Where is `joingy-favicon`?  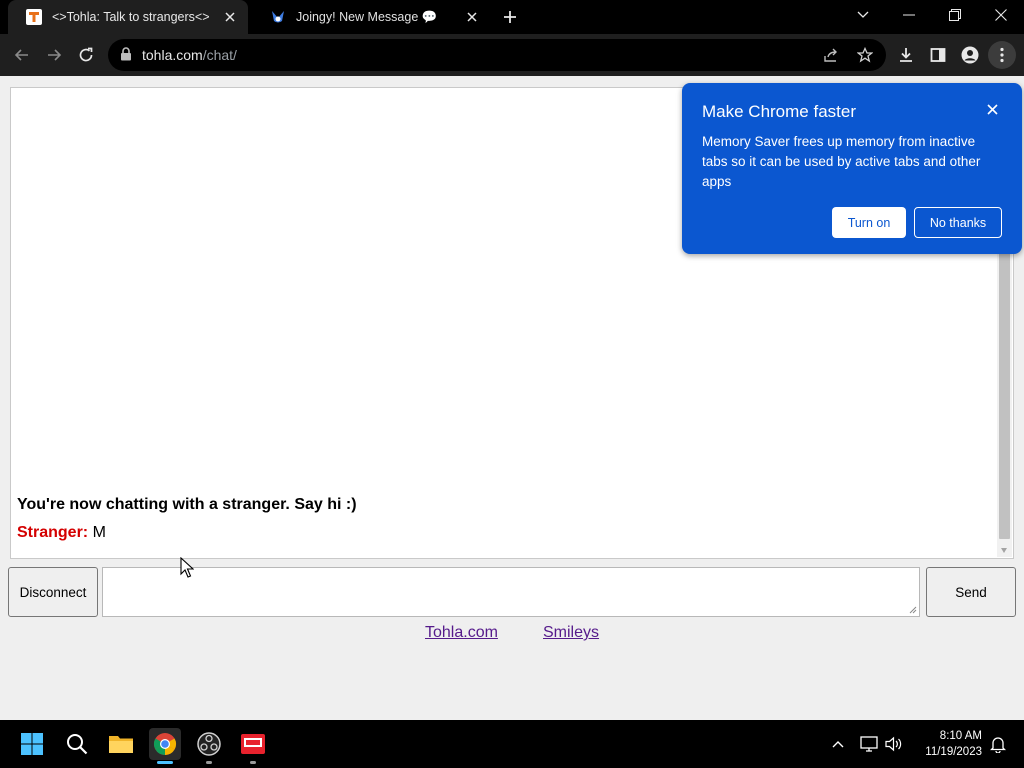
joingy-favicon is located at coordinates (278, 17).